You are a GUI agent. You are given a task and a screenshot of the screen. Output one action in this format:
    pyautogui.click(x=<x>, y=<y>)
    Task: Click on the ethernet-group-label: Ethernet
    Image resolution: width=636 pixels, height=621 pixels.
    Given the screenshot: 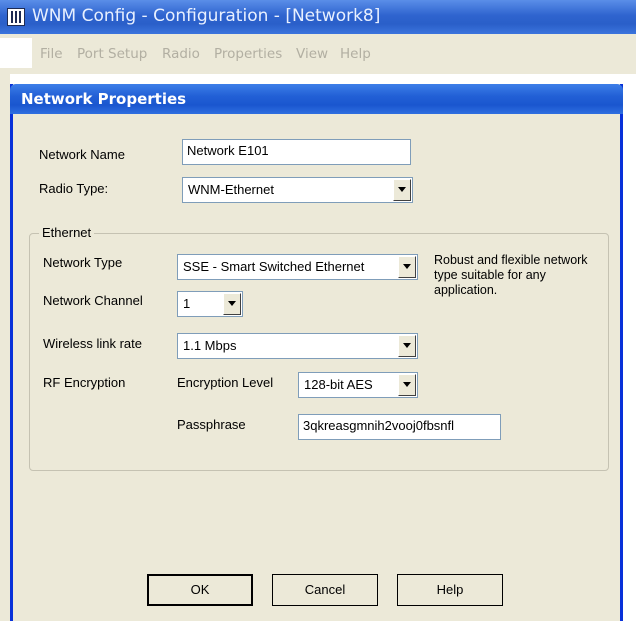 What is the action you would take?
    pyautogui.click(x=67, y=232)
    